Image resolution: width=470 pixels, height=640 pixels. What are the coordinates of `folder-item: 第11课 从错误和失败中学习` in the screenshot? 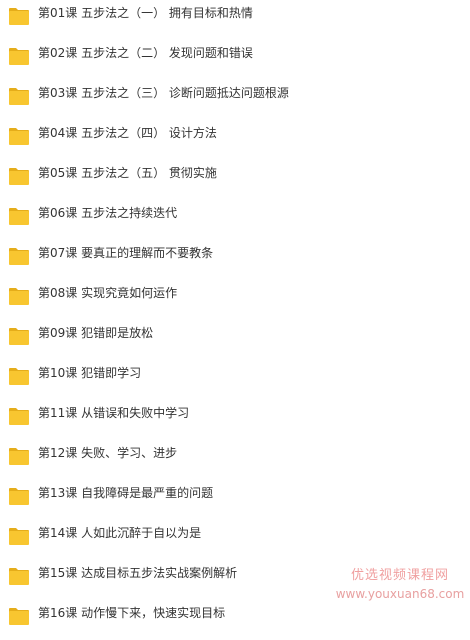 It's located at (220, 420).